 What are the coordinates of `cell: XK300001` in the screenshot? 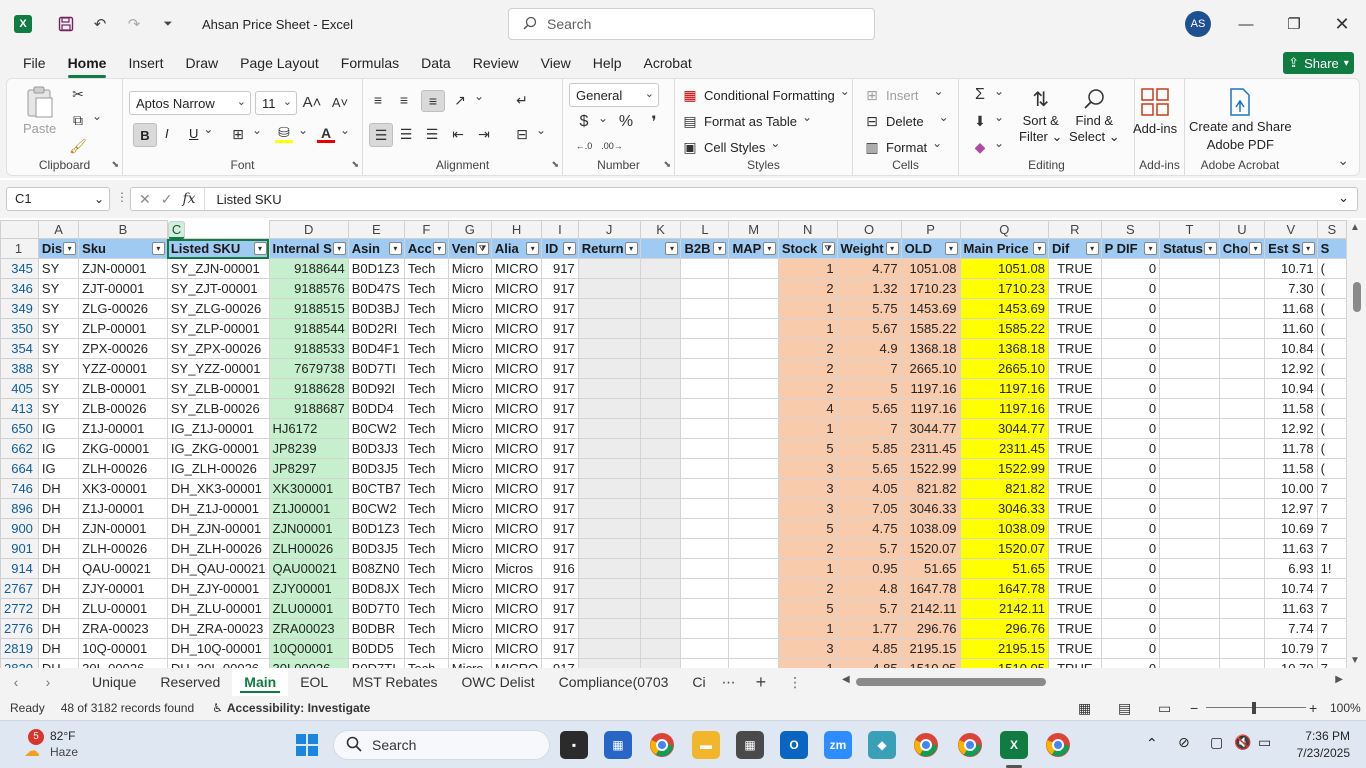 It's located at (308, 488).